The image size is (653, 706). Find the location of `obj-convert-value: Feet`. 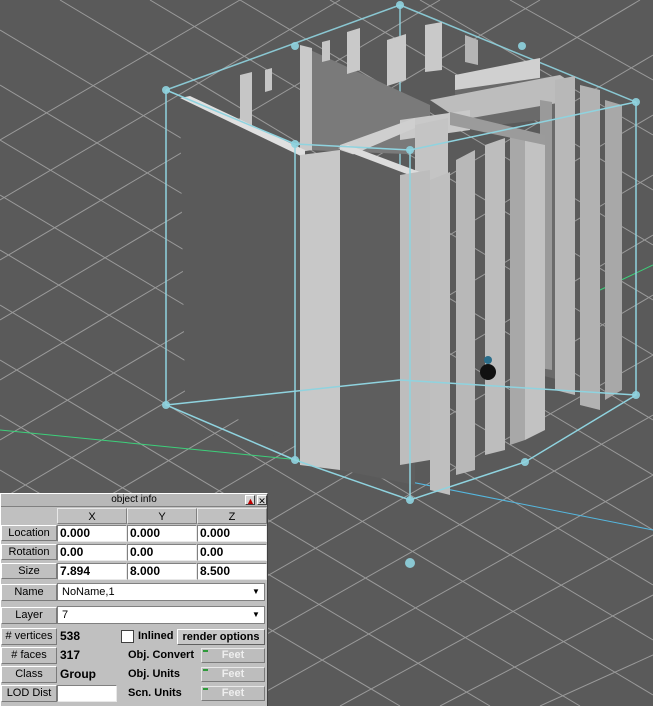

obj-convert-value: Feet is located at coordinates (233, 655).